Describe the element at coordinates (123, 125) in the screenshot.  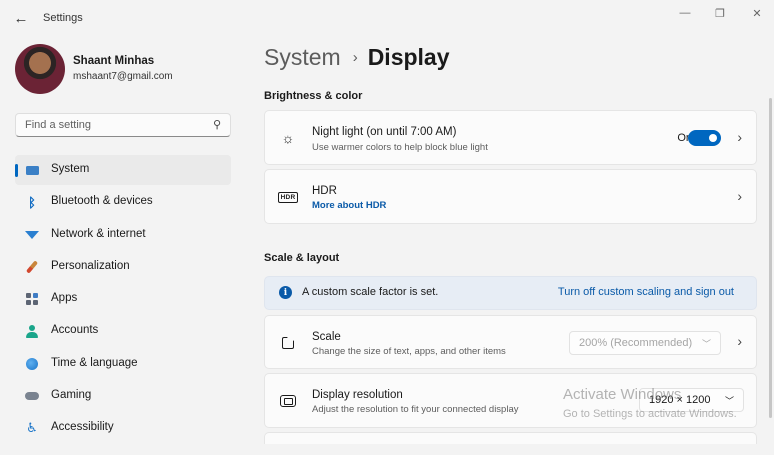
I see `search-box: Find a setting ⚲` at that location.